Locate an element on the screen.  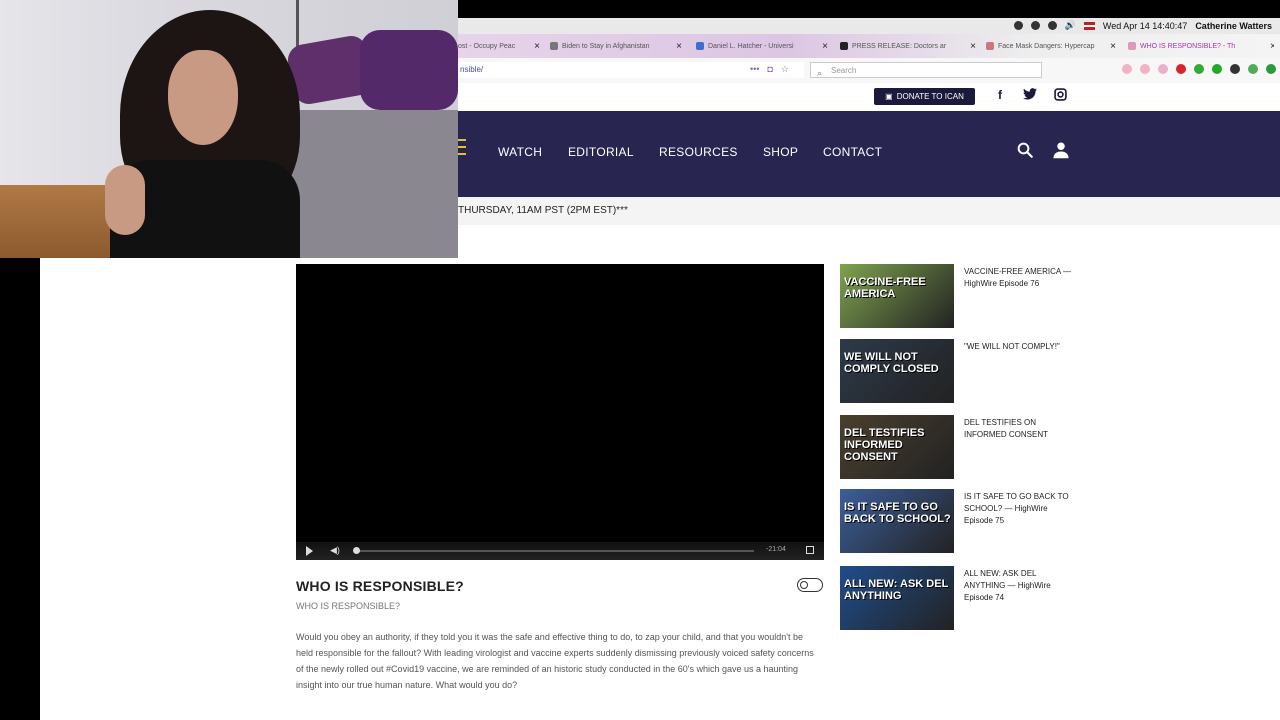
tab-0: ost - Occupy Peac × is located at coordinates (499, 47).